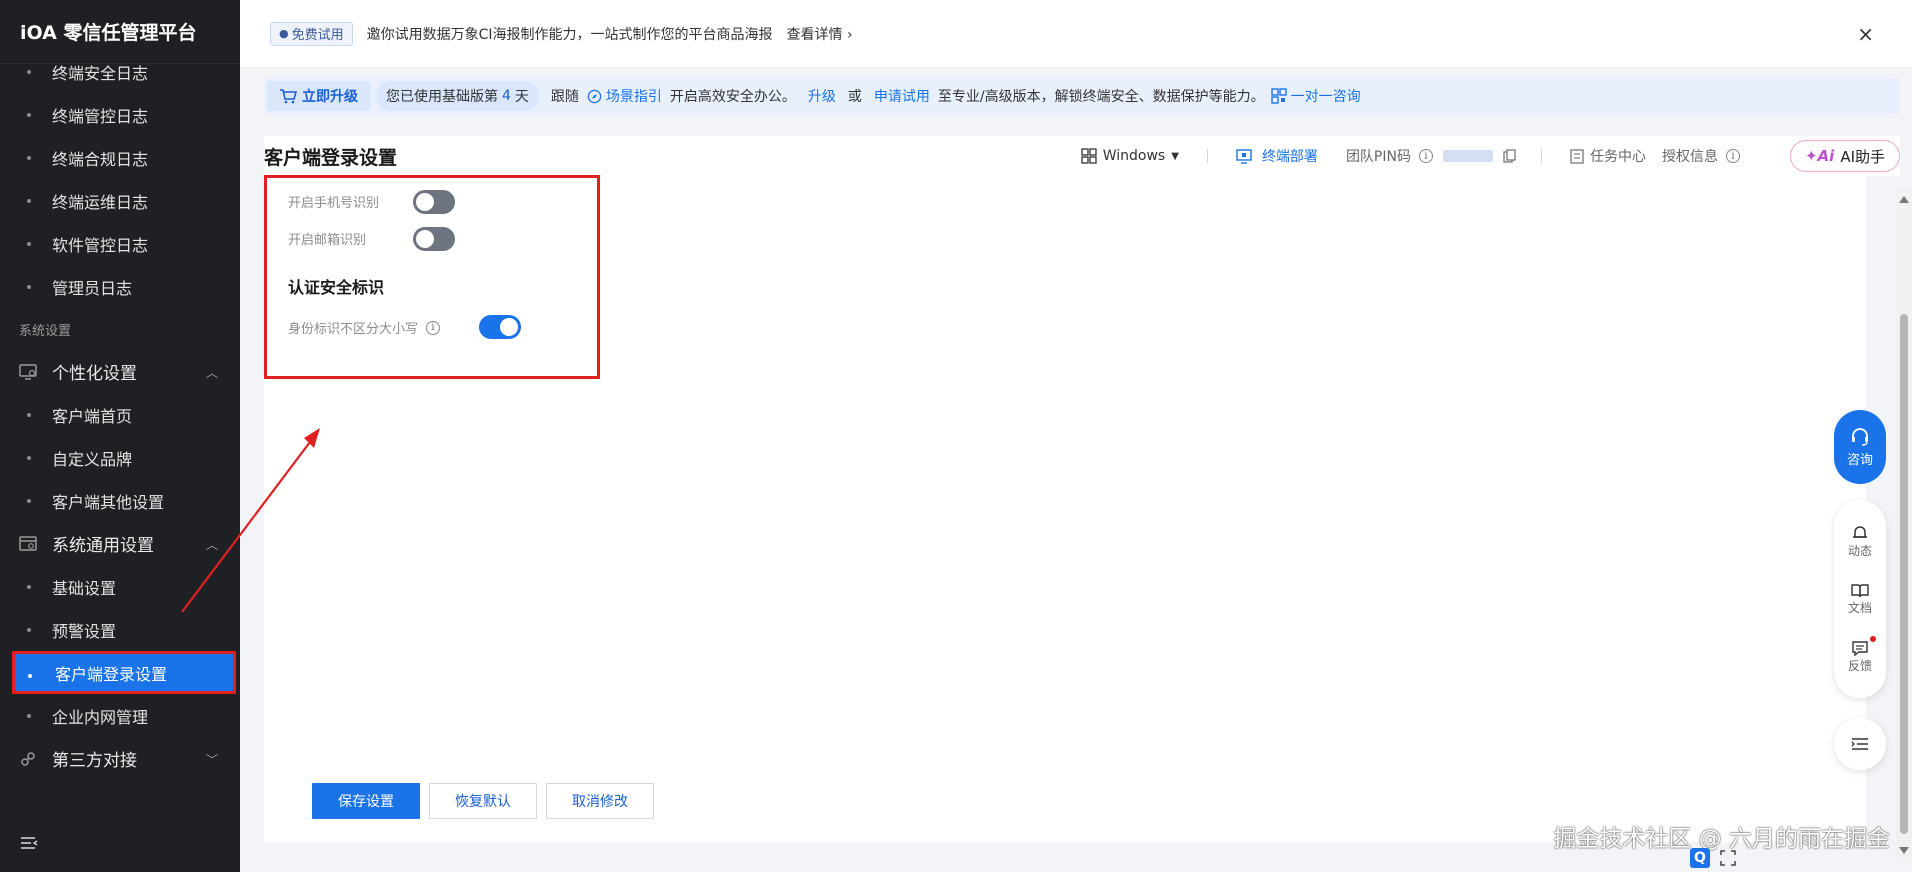 The height and width of the screenshot is (872, 1912). Describe the element at coordinates (1701, 156) in the screenshot. I see `license-info: 授权信息 i` at that location.